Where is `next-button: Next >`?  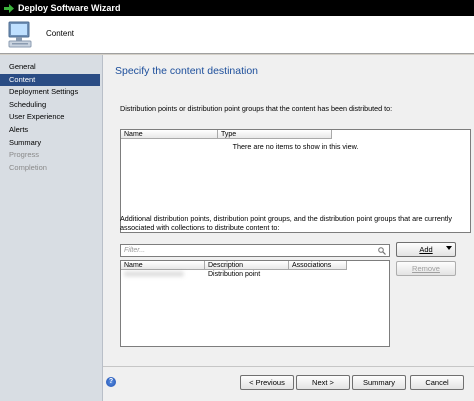
next-button: Next > is located at coordinates (323, 382).